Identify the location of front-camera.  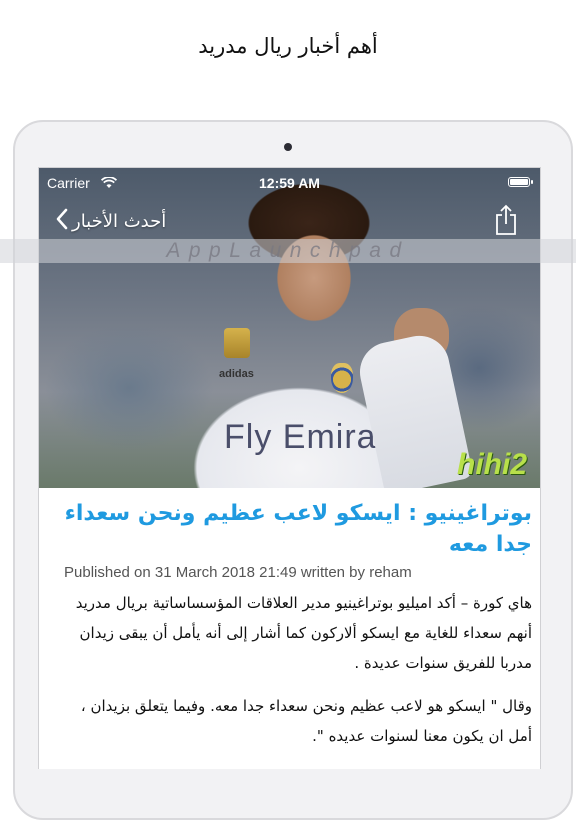
(288, 147).